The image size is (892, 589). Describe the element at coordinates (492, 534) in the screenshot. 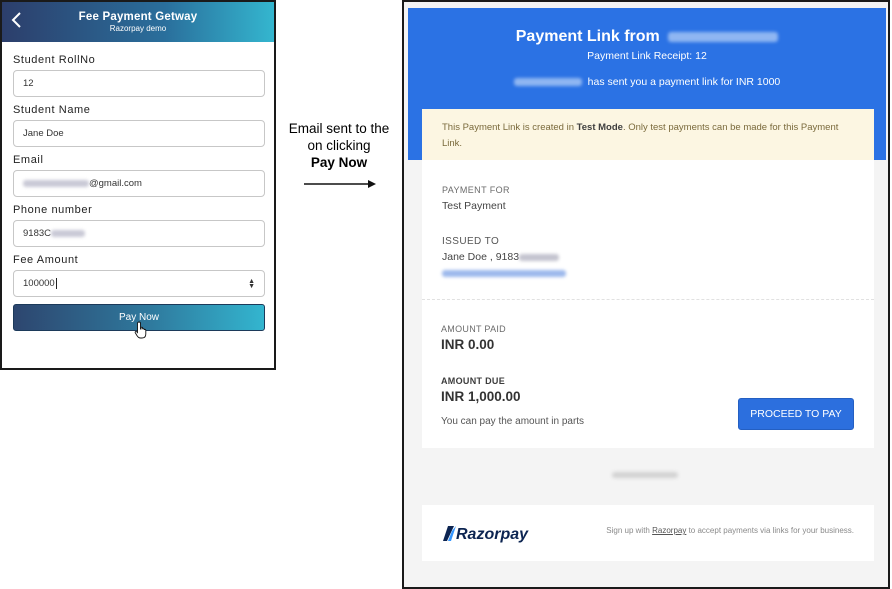

I see `svg-text: Razorpay` at that location.